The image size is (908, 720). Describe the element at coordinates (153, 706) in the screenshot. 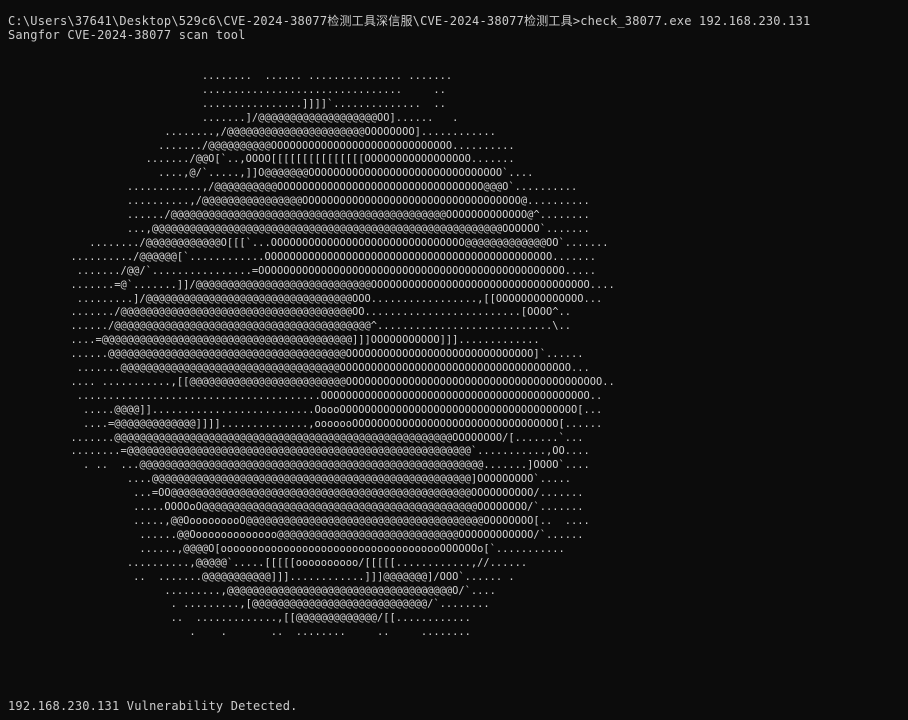

I see `scan-result: 192.168.230.131 Vulnerability Detected.` at that location.